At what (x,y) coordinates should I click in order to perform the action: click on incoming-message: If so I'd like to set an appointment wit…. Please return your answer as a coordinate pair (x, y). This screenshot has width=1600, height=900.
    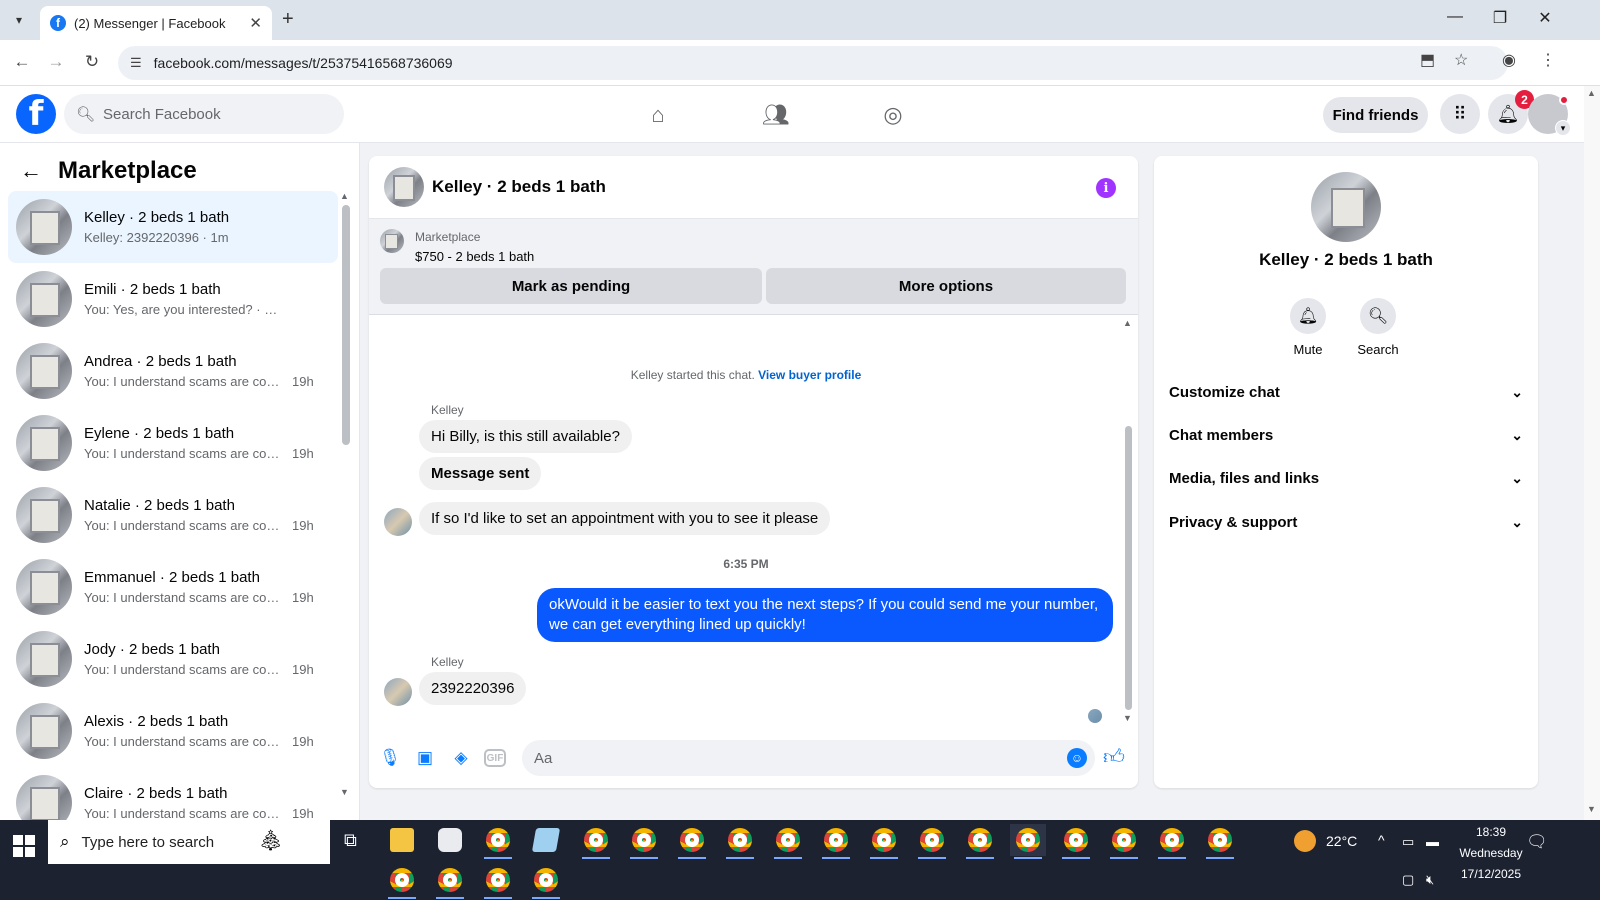
    Looking at the image, I should click on (625, 518).